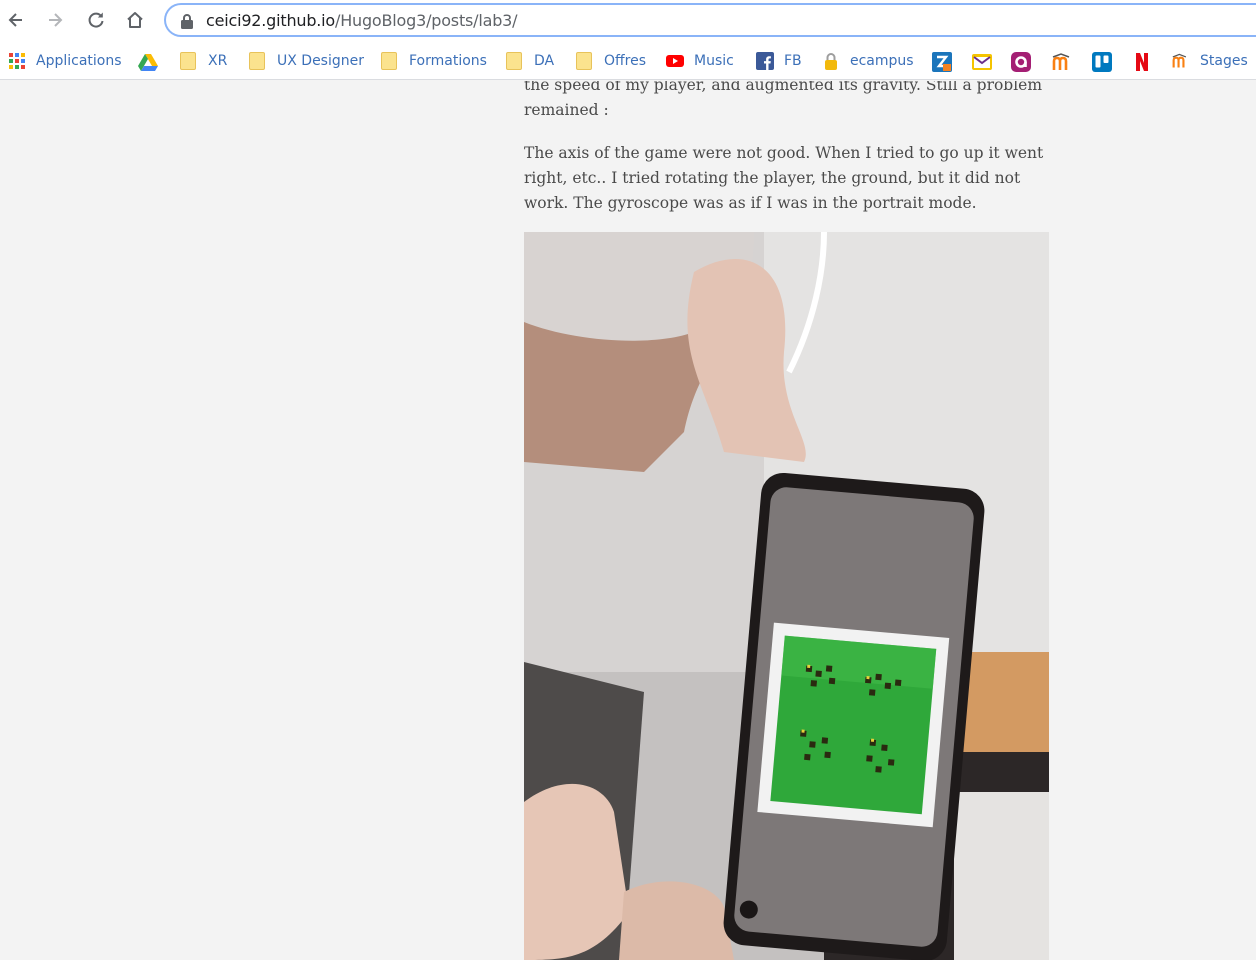  I want to click on bookmark-mail, so click(982, 62).